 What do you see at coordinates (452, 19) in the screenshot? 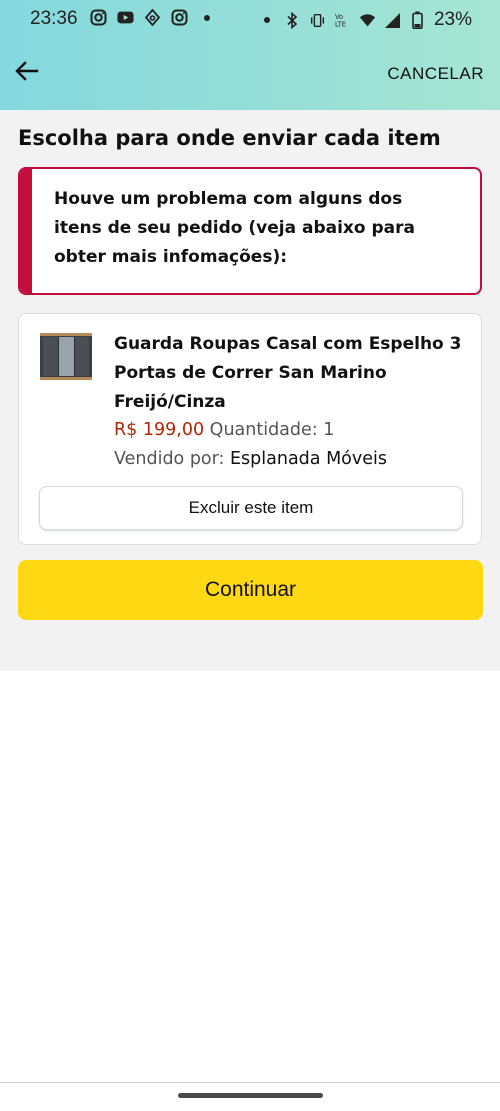
I see `battery-percentage: 23%` at bounding box center [452, 19].